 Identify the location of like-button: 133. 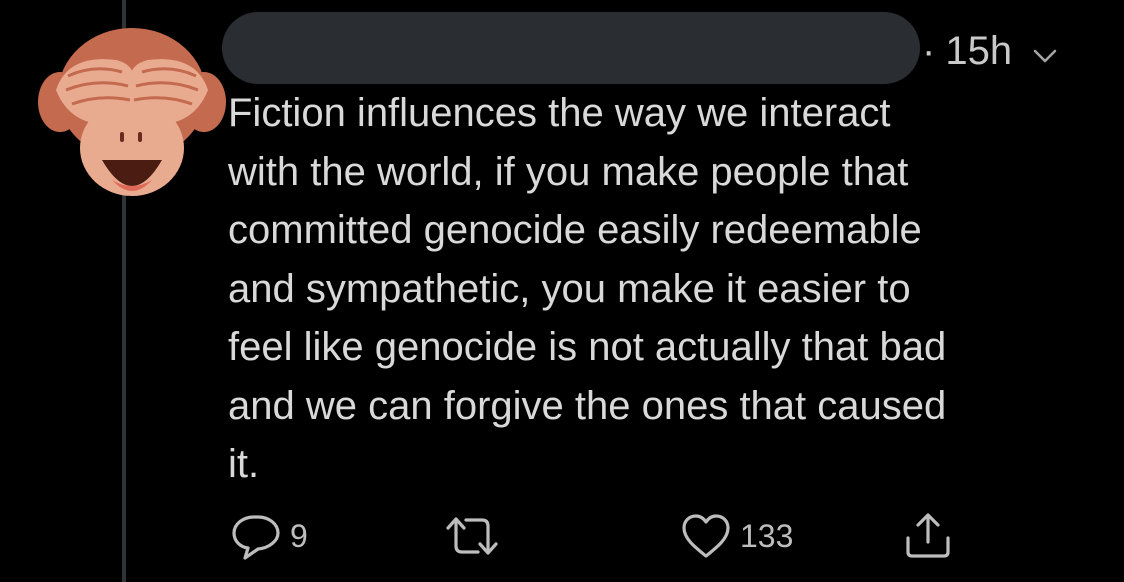
(735, 536).